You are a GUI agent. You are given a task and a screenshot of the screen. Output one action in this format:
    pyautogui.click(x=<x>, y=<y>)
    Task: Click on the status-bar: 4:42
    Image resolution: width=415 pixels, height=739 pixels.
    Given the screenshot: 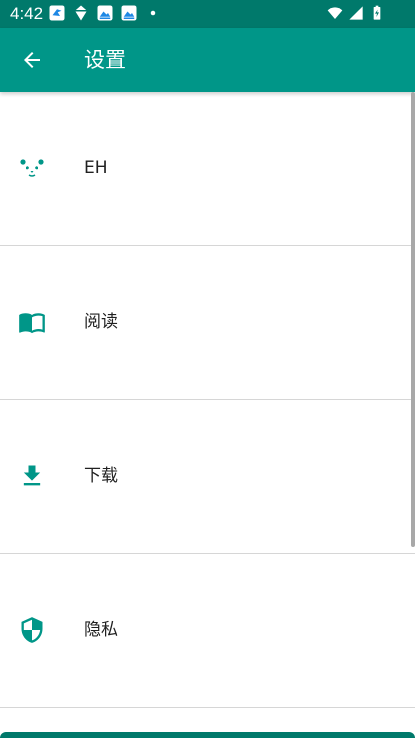 What is the action you would take?
    pyautogui.click(x=207, y=14)
    